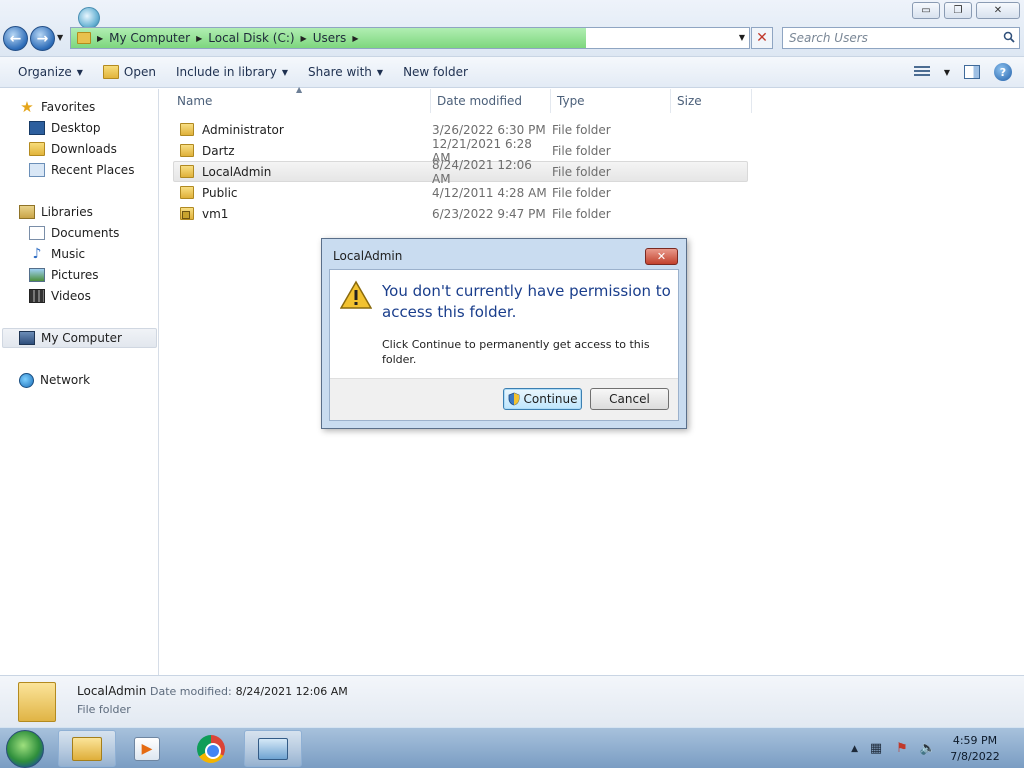 The image size is (1024, 768). I want to click on taskbar: ▶ ▲ ▦ ⚑ 🔈 4:59 PM 7/8/2022, so click(512, 747).